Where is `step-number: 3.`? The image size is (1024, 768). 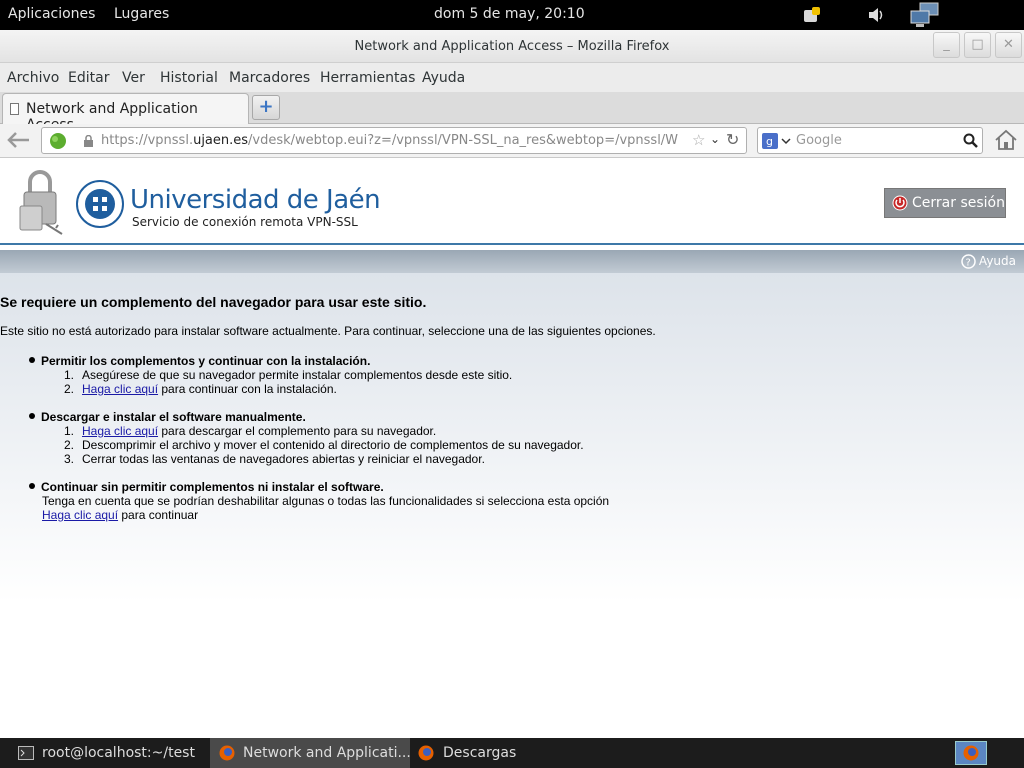 step-number: 3. is located at coordinates (69, 459).